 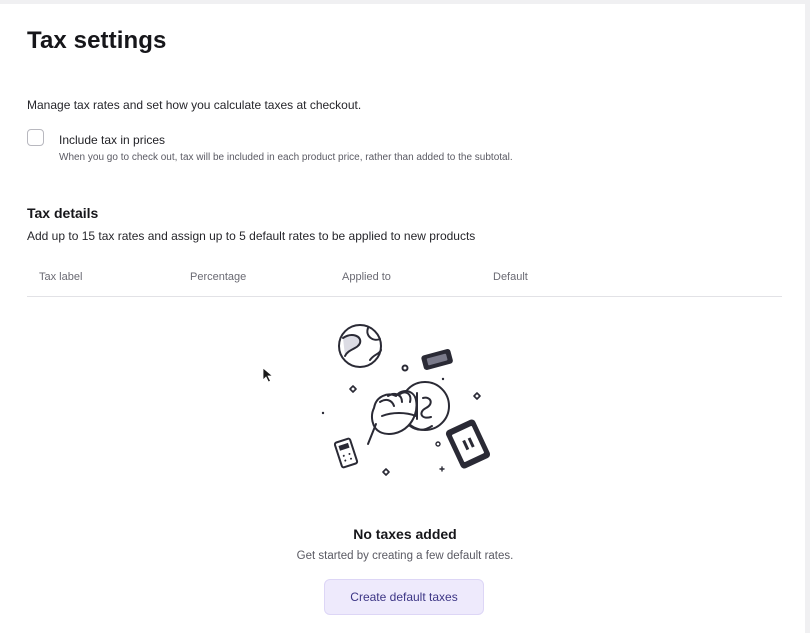 What do you see at coordinates (366, 277) in the screenshot?
I see `column-header-applied-to: Applied to` at bounding box center [366, 277].